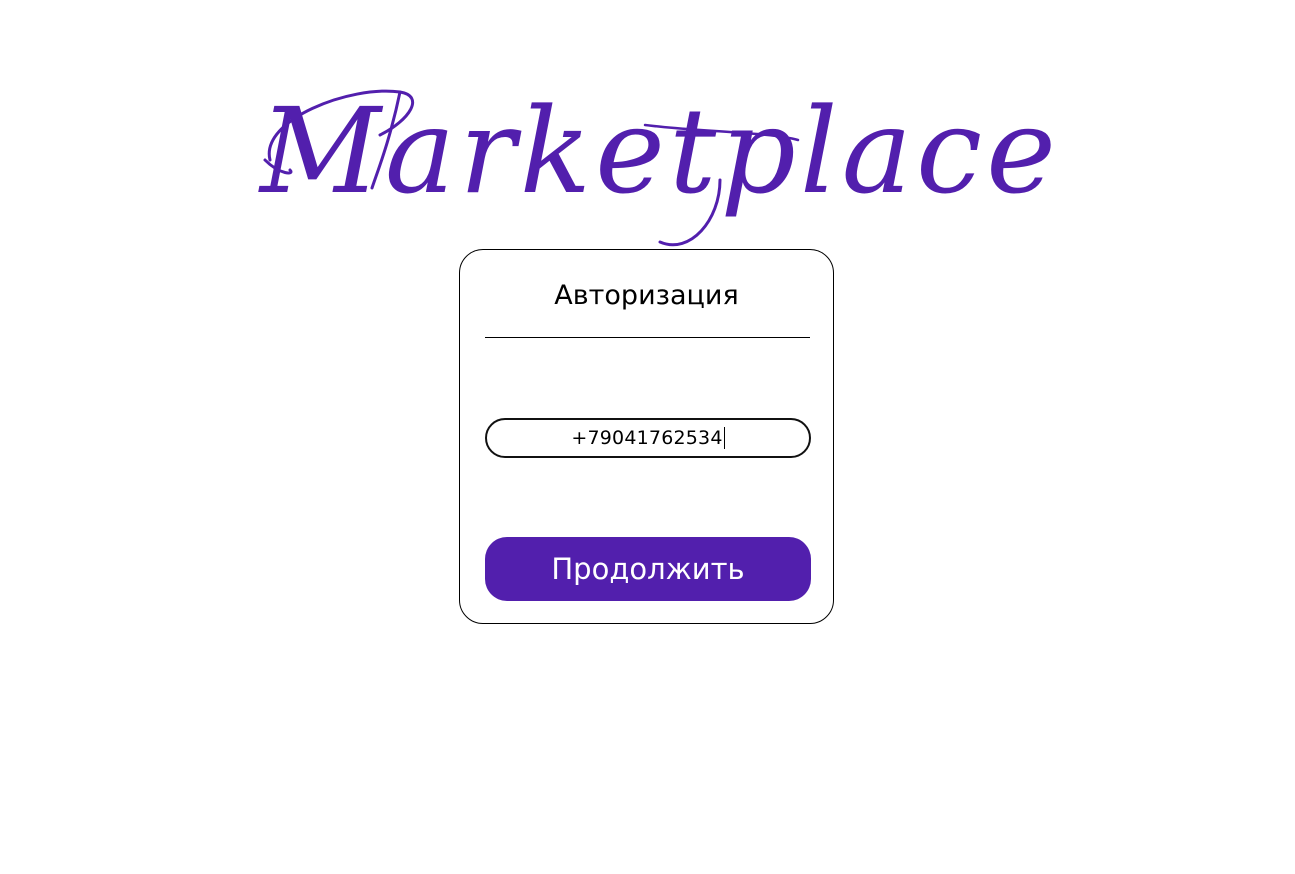  I want to click on auth-card: Авторизация +79041762534 Продолжить, so click(646, 436).